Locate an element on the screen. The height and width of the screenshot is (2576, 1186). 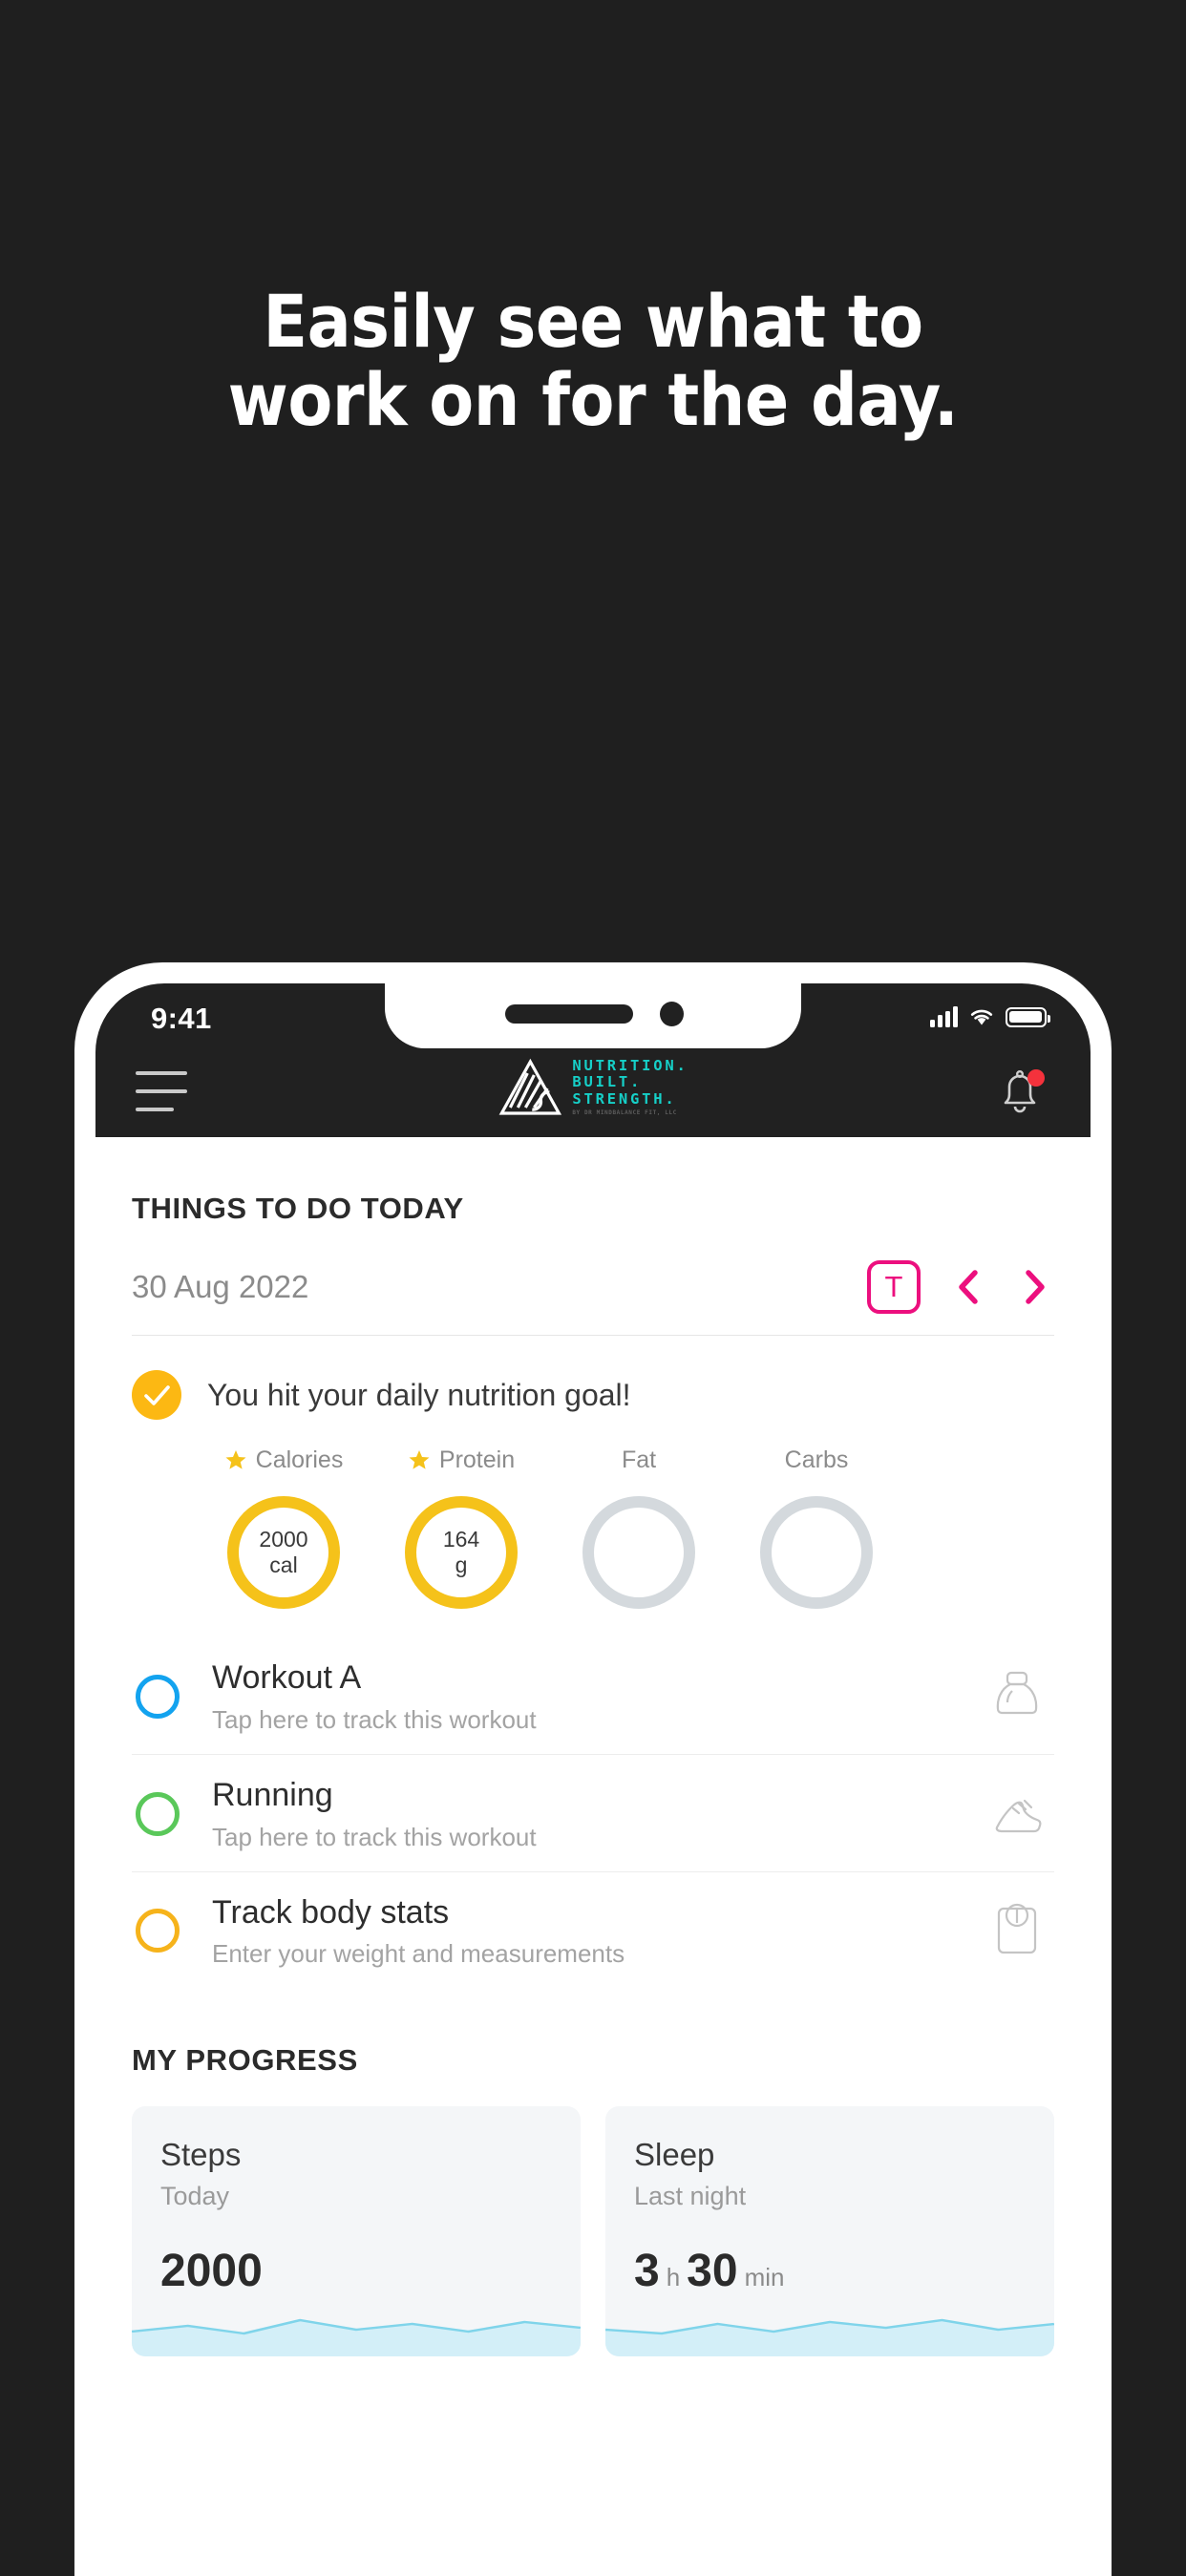
task-list: Workout A Tap here to track this workout is located at coordinates (593, 1812).